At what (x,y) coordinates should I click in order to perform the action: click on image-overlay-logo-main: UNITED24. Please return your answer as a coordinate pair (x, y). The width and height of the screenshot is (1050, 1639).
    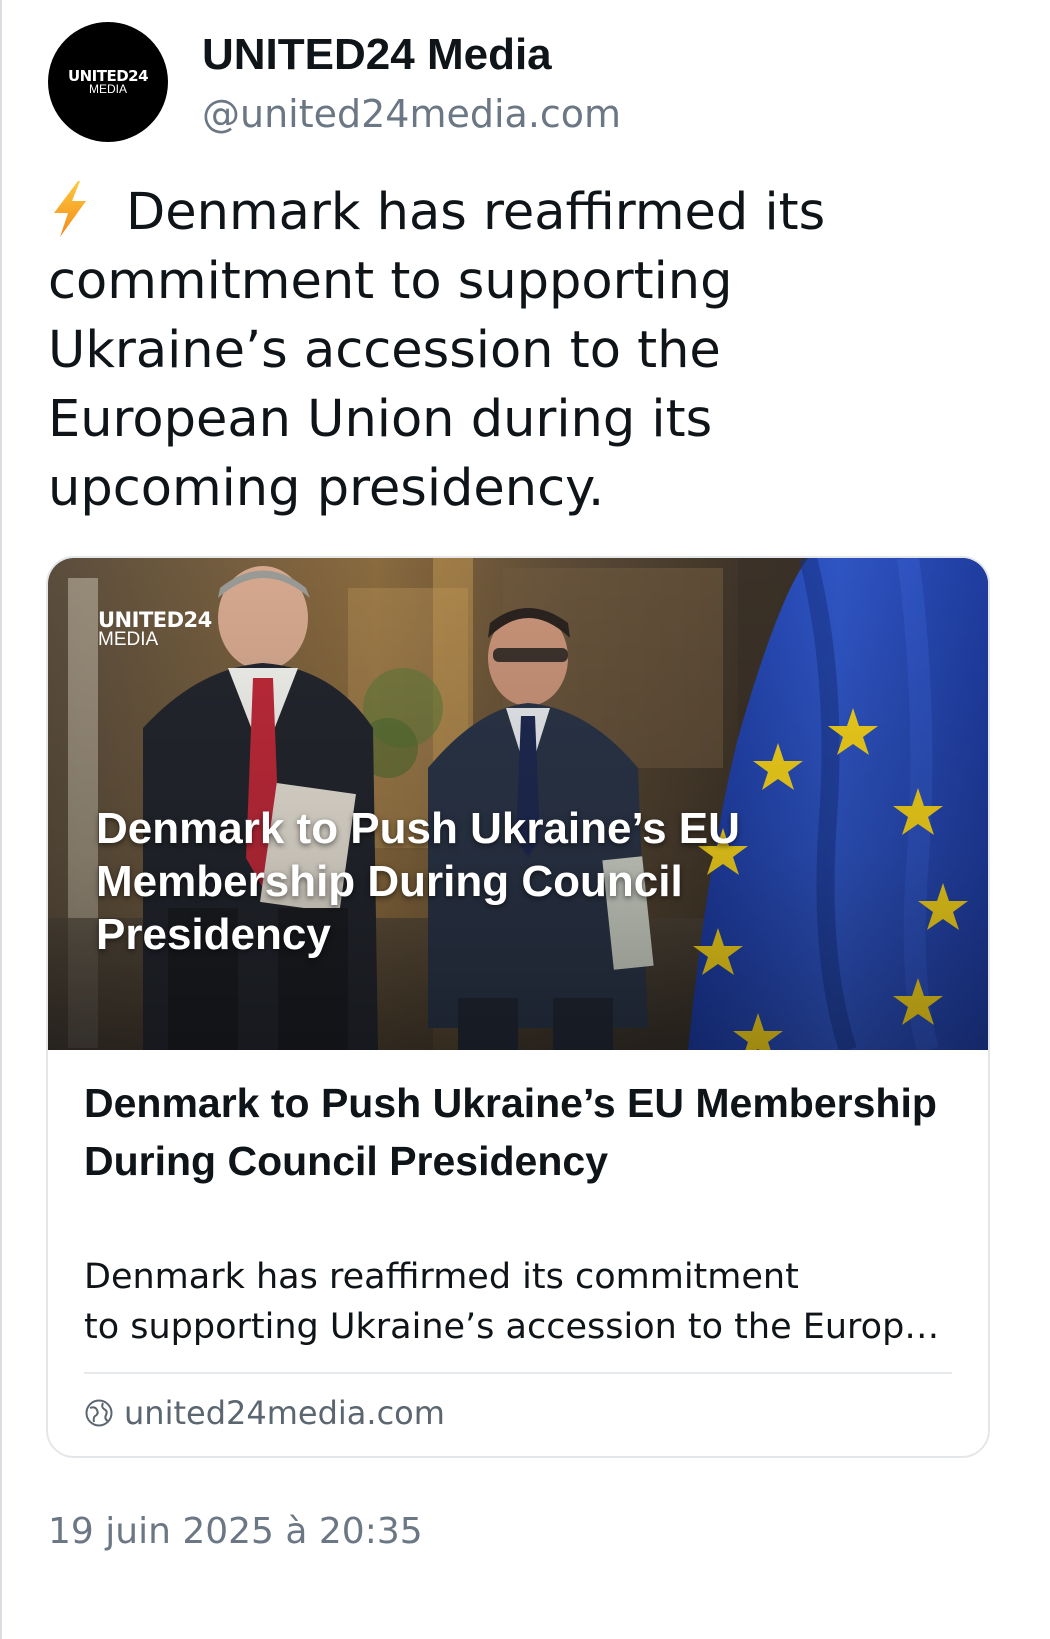
    Looking at the image, I should click on (155, 620).